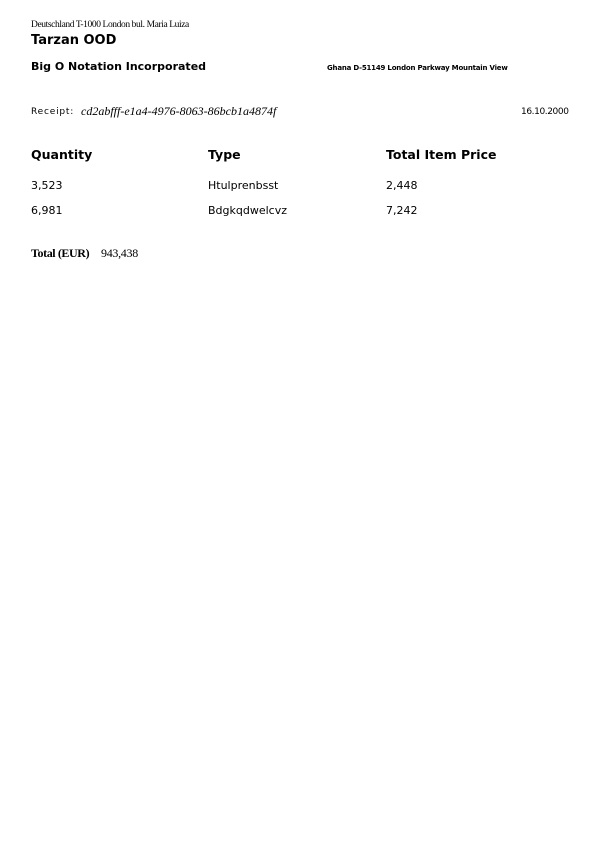  Describe the element at coordinates (545, 112) in the screenshot. I see `receipt-date: 16.10.2000` at that location.